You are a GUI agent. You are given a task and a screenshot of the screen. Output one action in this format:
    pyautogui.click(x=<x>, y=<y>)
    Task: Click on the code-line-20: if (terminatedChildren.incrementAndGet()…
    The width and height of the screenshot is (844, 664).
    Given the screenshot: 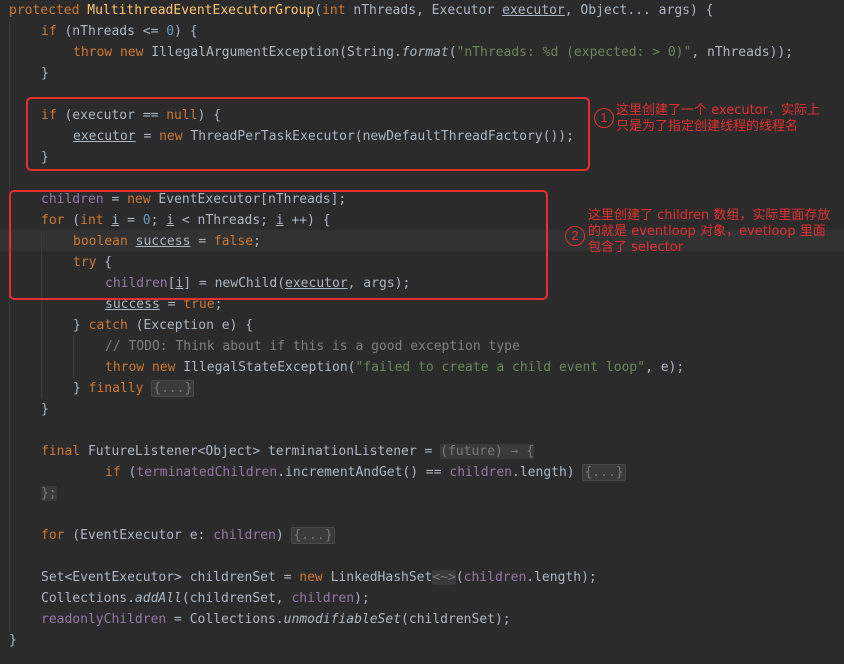 What is the action you would take?
    pyautogui.click(x=365, y=472)
    